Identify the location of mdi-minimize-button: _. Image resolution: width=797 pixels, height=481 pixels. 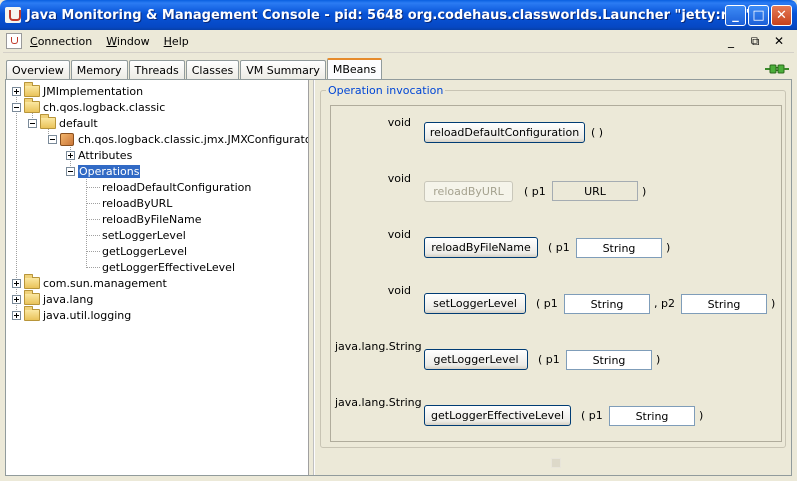
(731, 41).